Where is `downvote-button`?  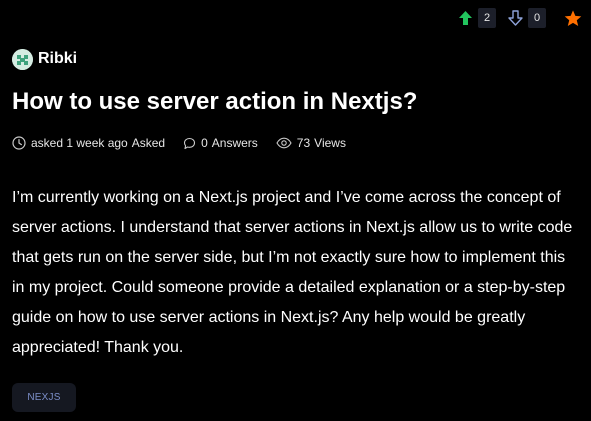 downvote-button is located at coordinates (515, 18).